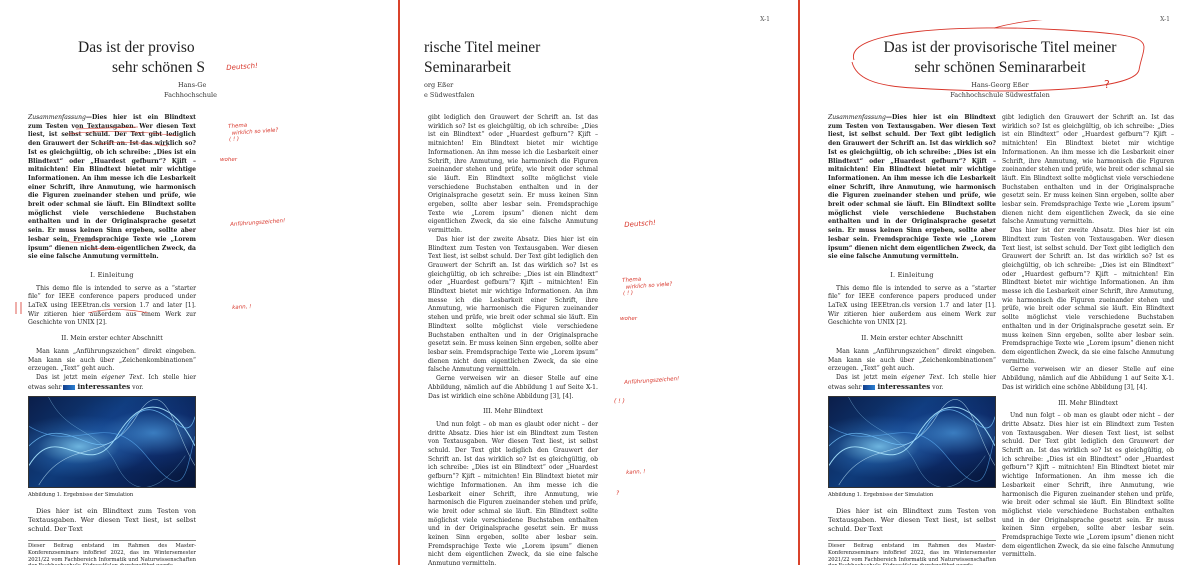 Image resolution: width=1200 pixels, height=565 pixels. I want to click on margin-mark-icon, so click(18, 308).